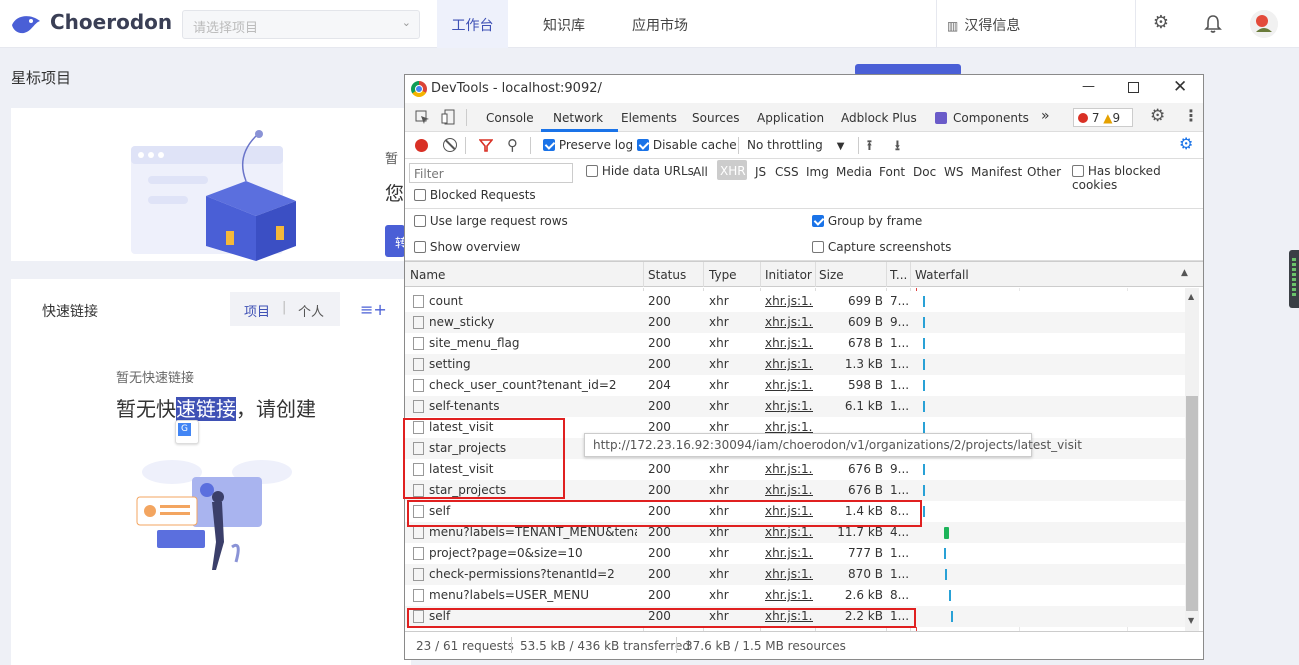 The width and height of the screenshot is (1299, 665). I want to click on sort-ascending-icon: ▲, so click(1184, 273).